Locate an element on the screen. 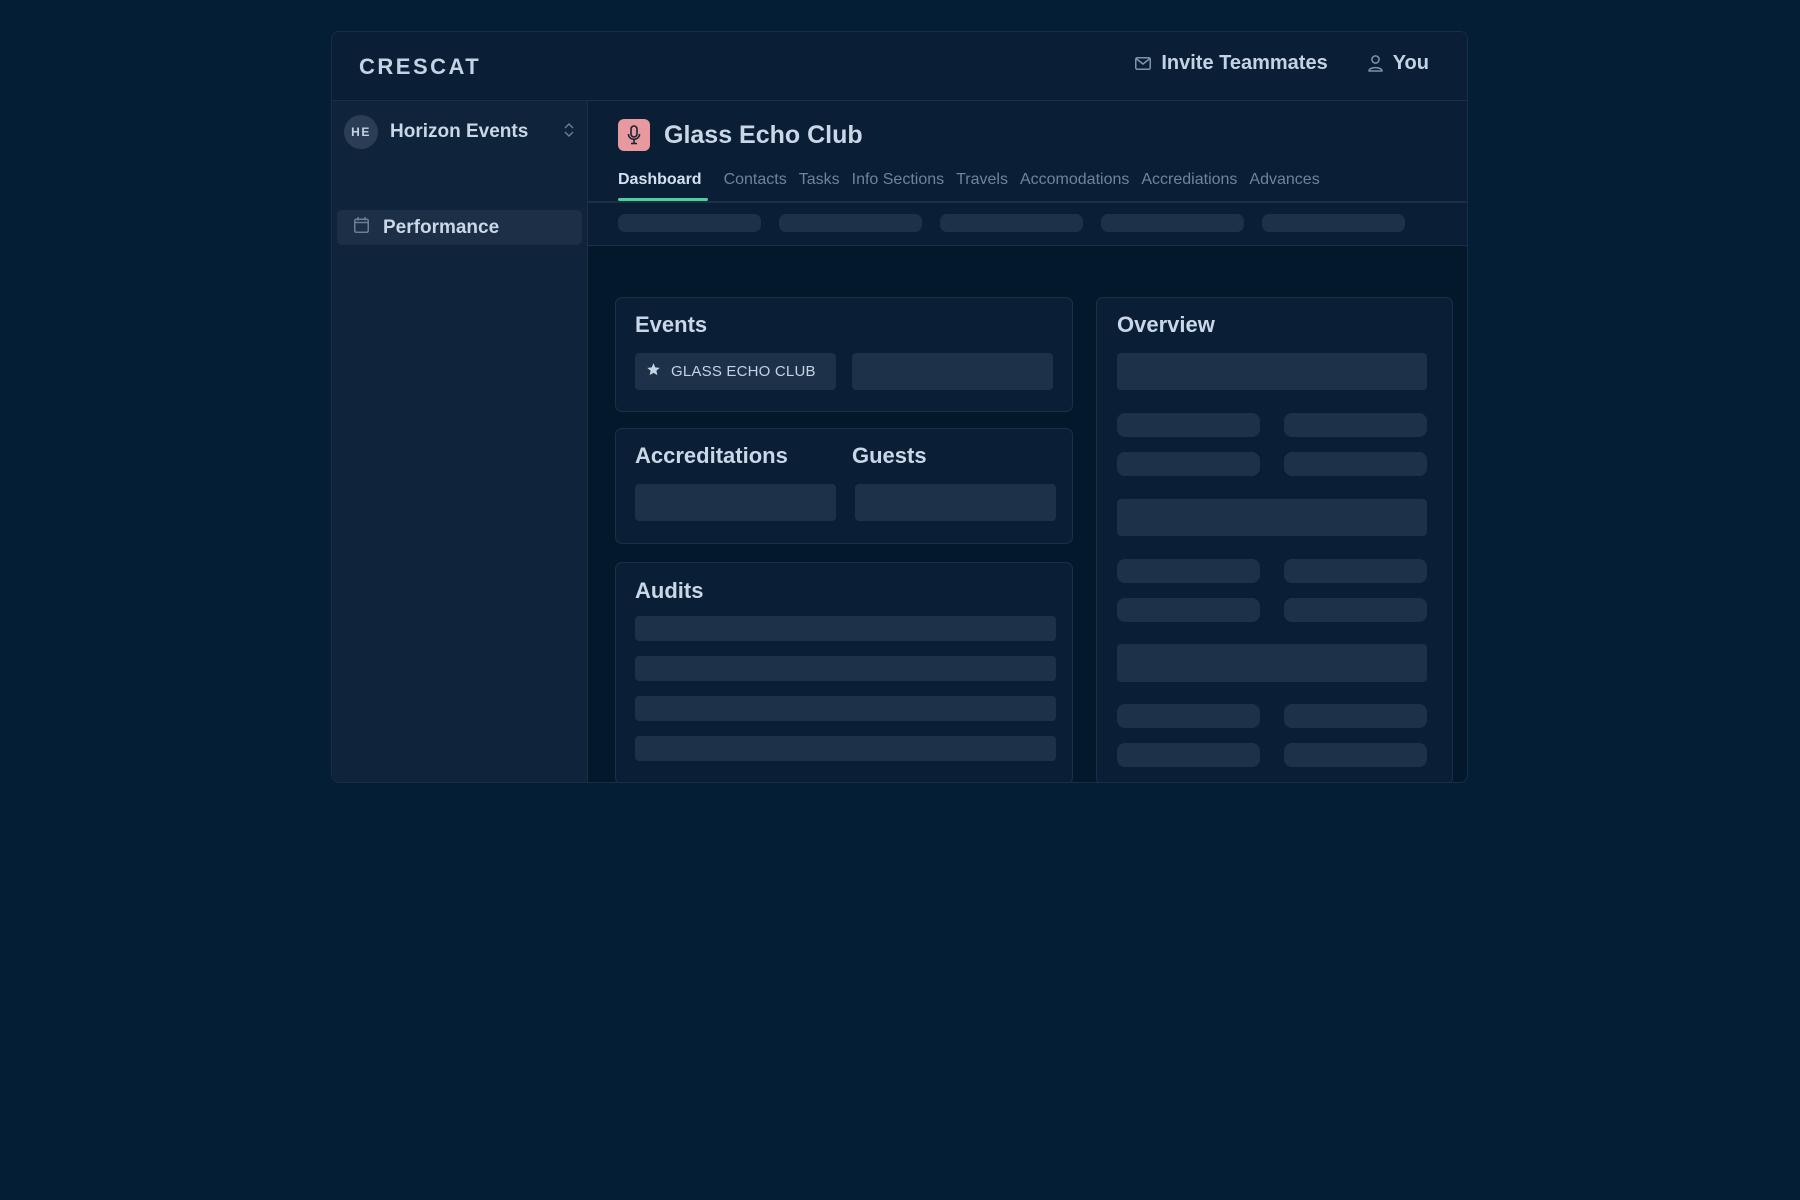 The width and height of the screenshot is (1800, 1200). accreditations-title: Accreditations is located at coordinates (711, 455).